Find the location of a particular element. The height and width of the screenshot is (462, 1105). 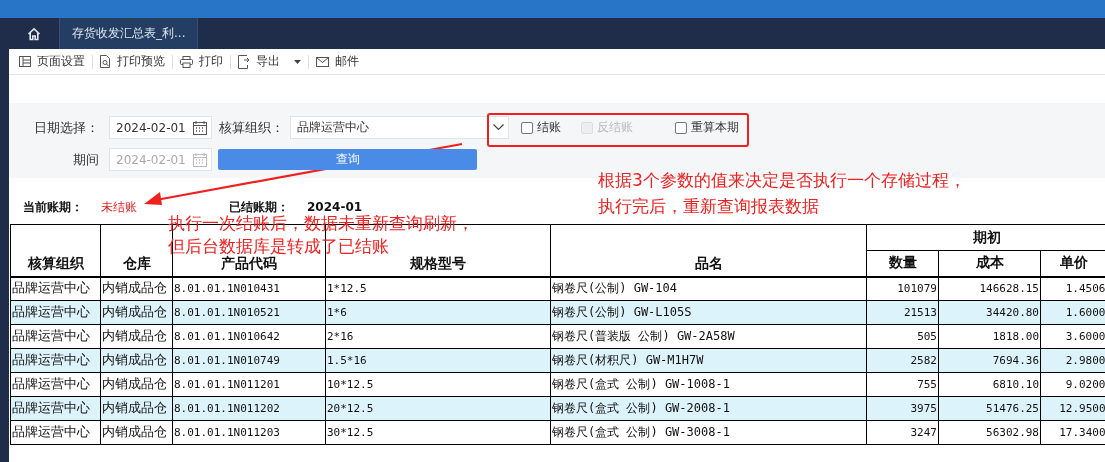

table-cell: 7694.36 is located at coordinates (989, 360).